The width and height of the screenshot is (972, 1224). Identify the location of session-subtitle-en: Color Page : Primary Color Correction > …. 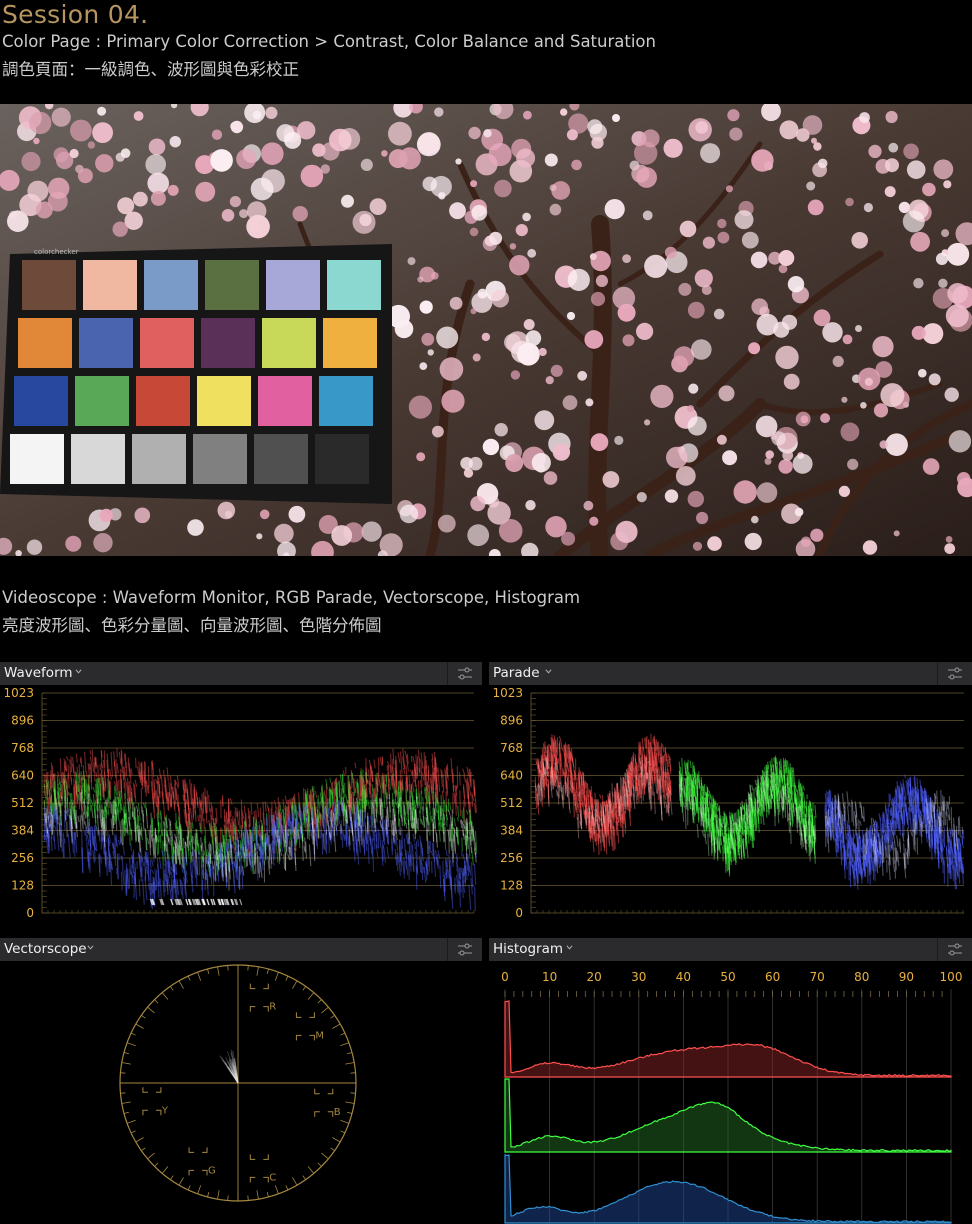
(329, 41).